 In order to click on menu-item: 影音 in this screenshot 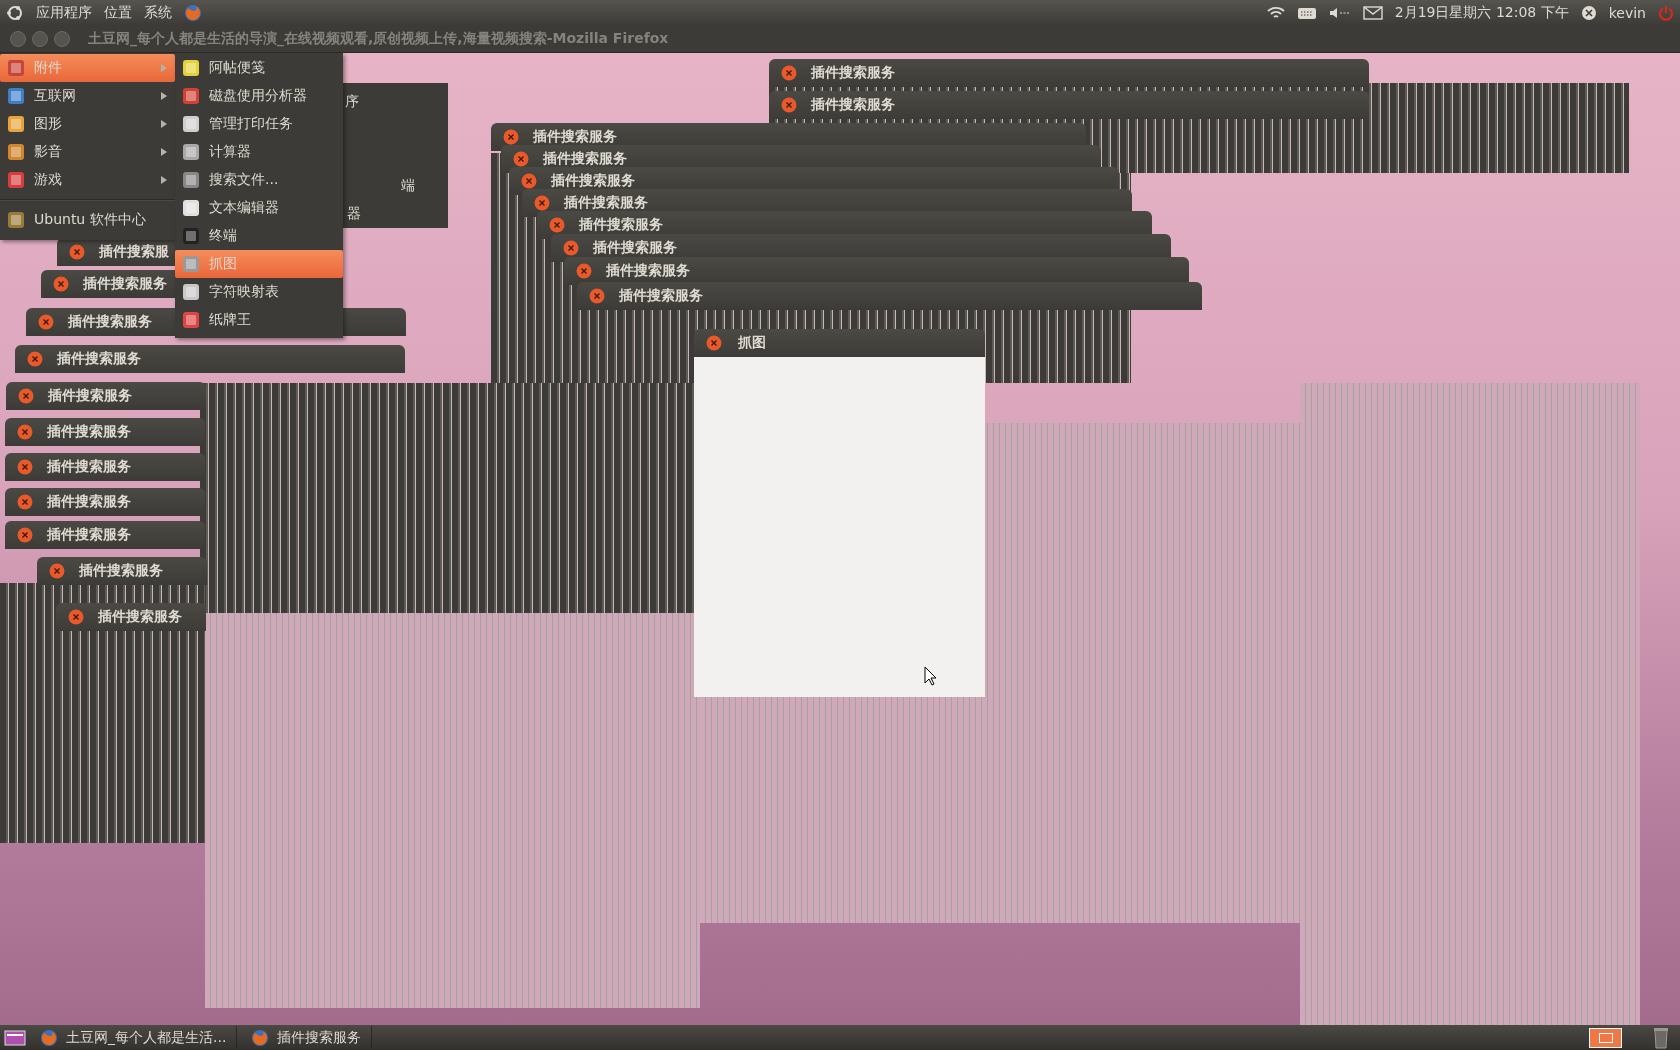, I will do `click(87, 152)`.